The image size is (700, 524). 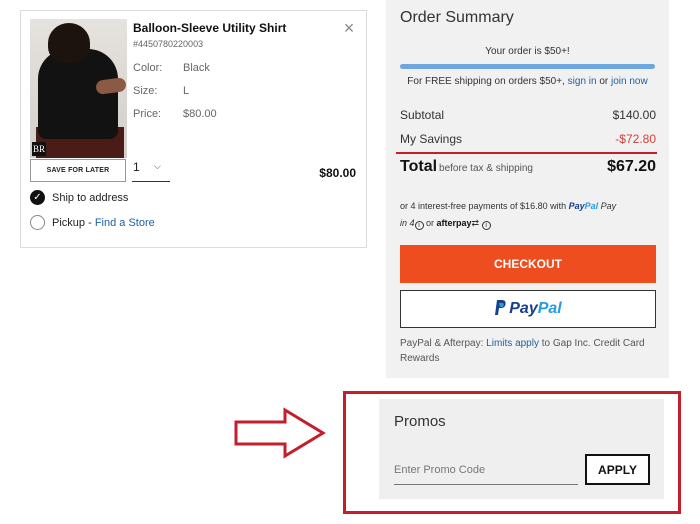 I want to click on chevron-down-icon: ⌵, so click(x=157, y=166).